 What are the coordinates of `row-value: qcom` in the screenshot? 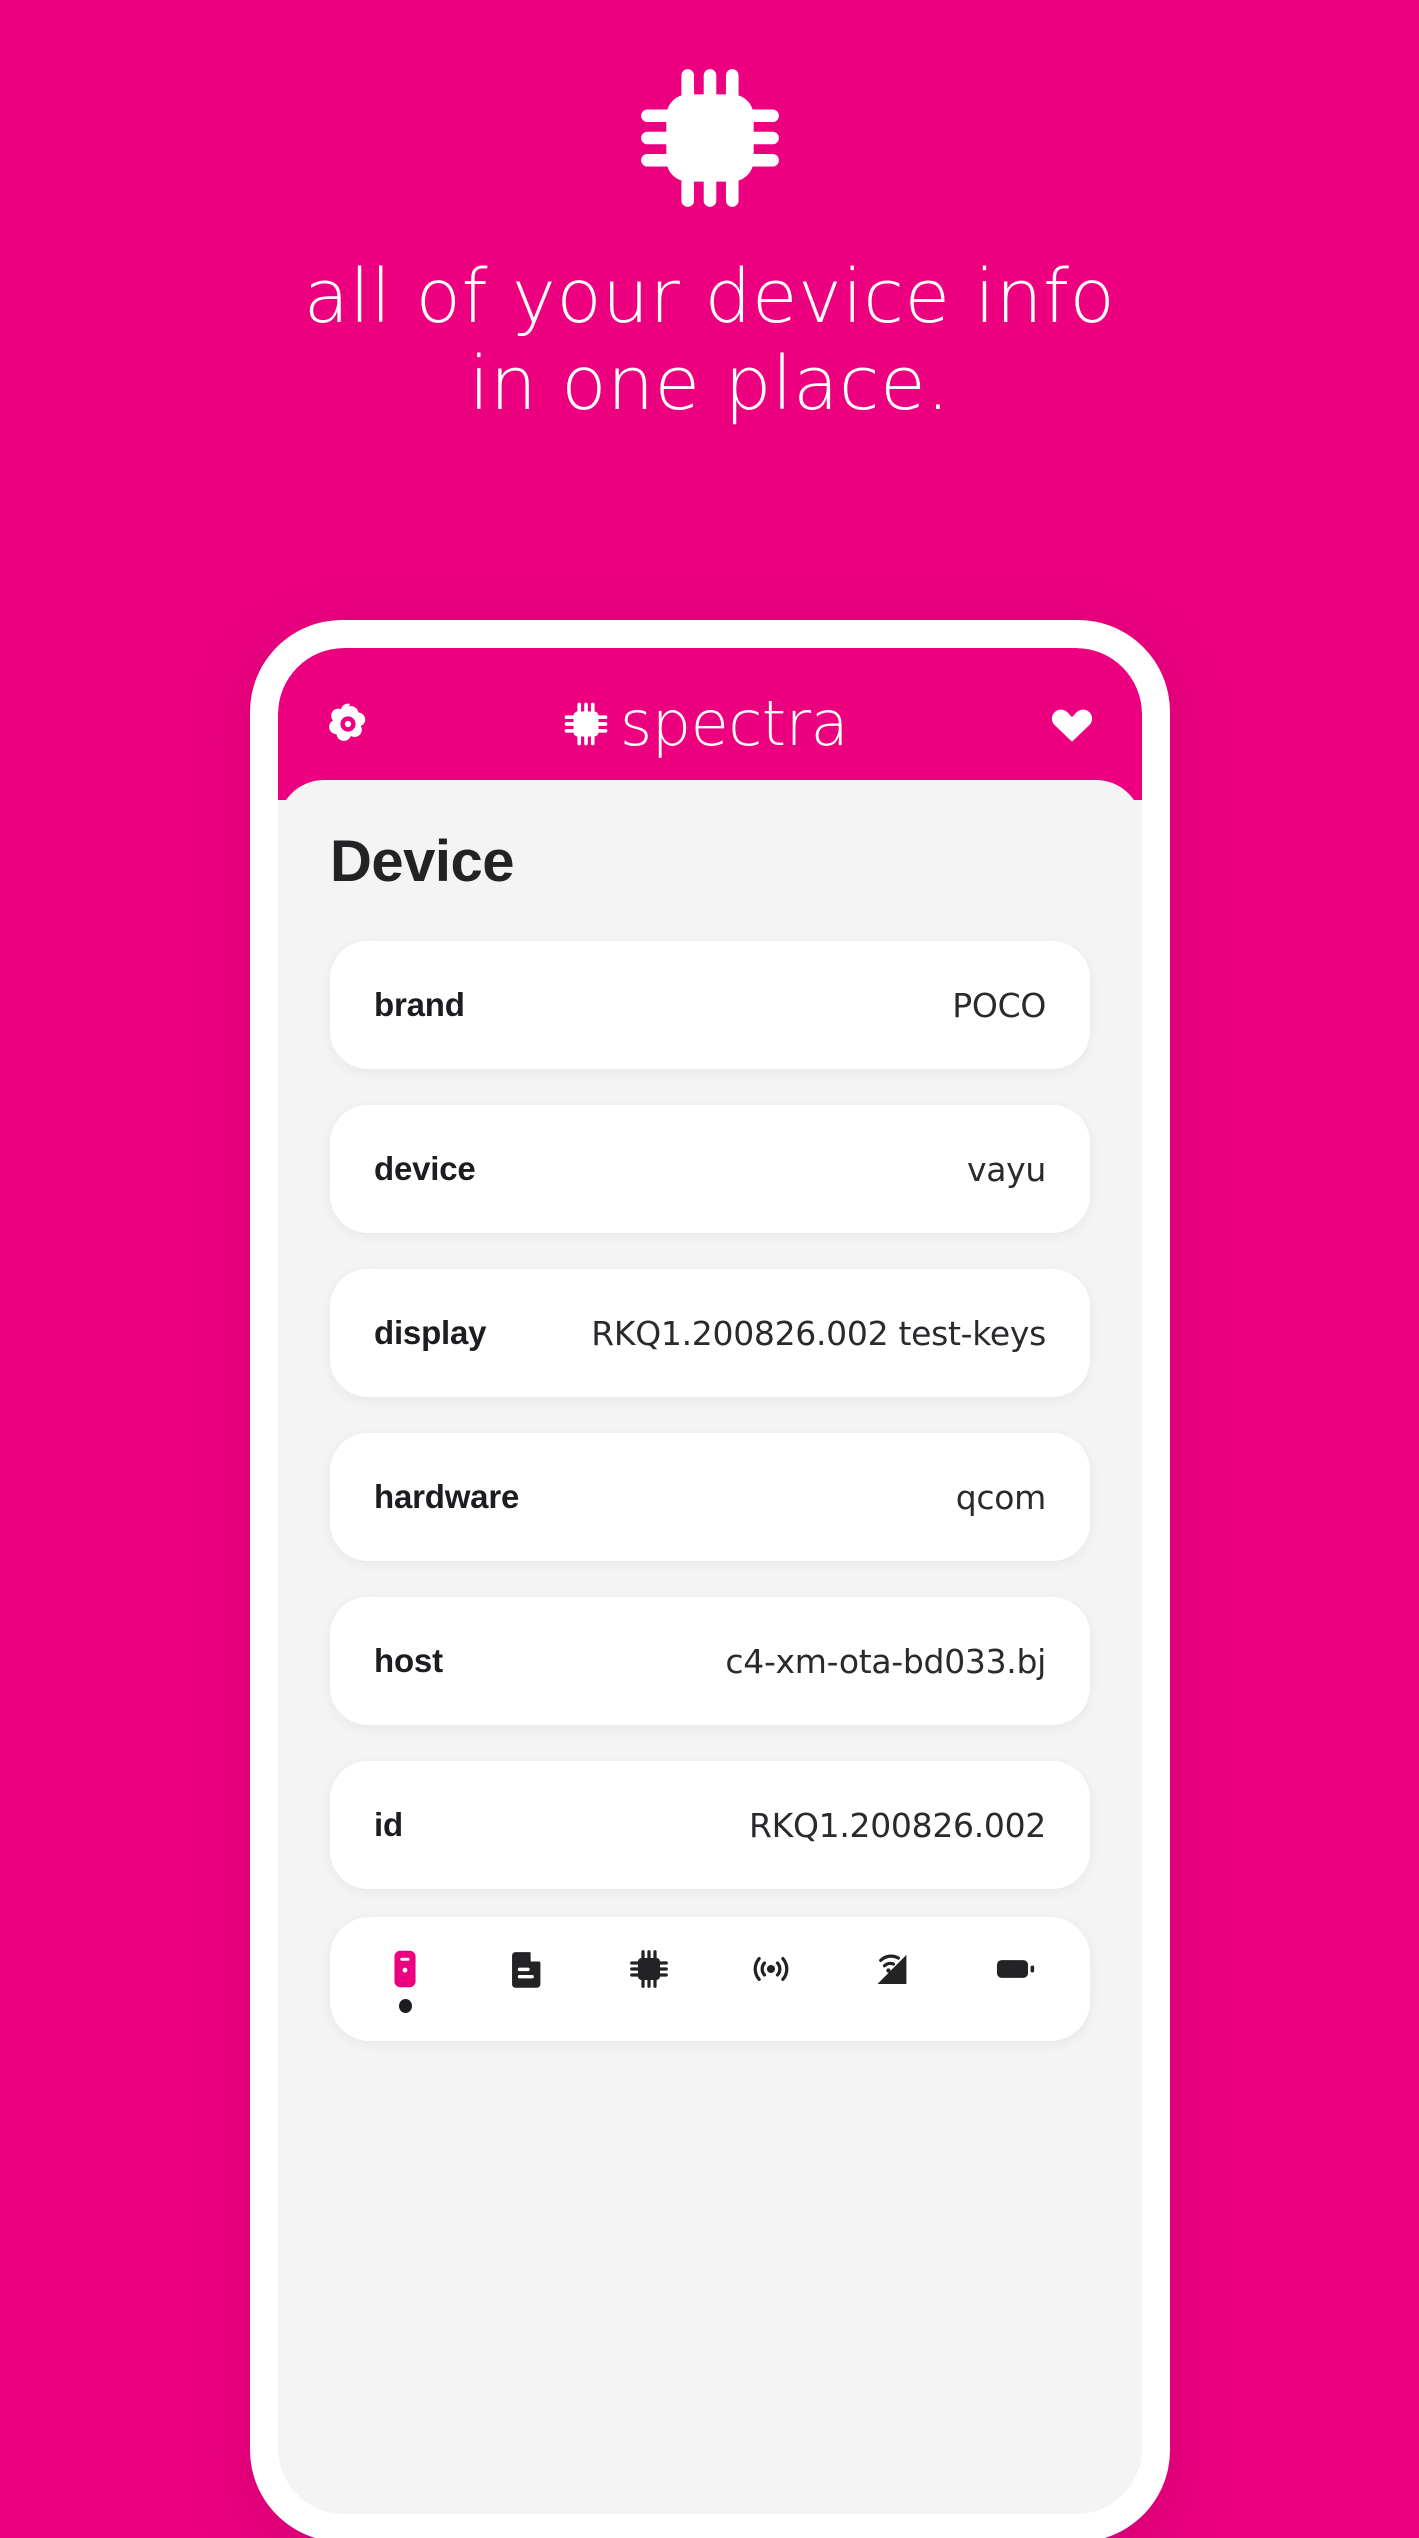 It's located at (1000, 1497).